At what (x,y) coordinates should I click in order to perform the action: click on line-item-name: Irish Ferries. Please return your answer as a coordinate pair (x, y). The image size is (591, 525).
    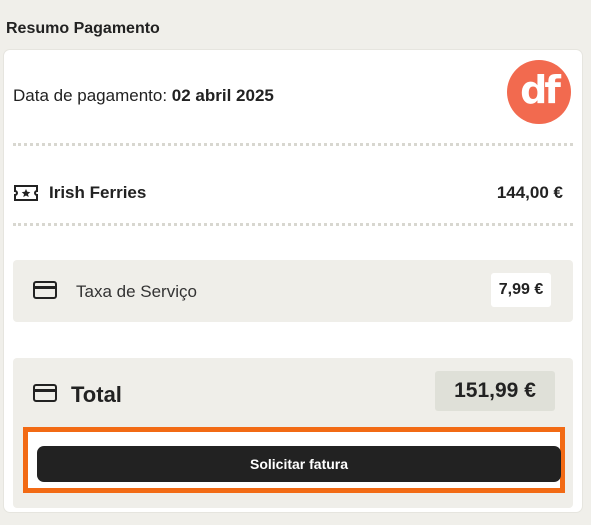
    Looking at the image, I should click on (98, 192).